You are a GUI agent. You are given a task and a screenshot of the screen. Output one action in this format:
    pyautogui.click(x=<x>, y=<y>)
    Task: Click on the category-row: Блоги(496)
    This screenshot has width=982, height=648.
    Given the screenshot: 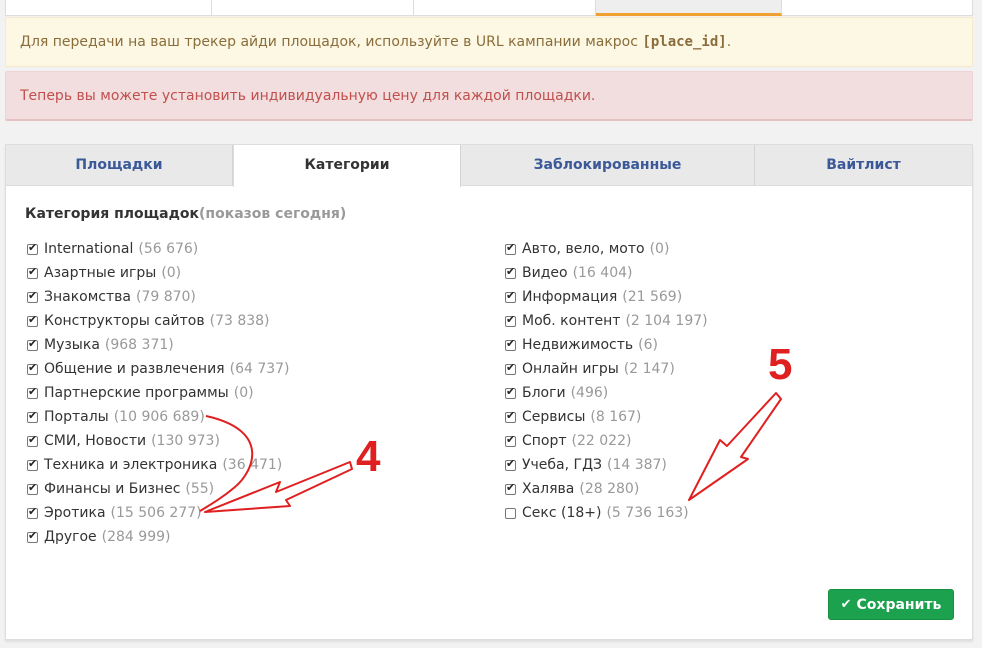 What is the action you would take?
    pyautogui.click(x=606, y=393)
    